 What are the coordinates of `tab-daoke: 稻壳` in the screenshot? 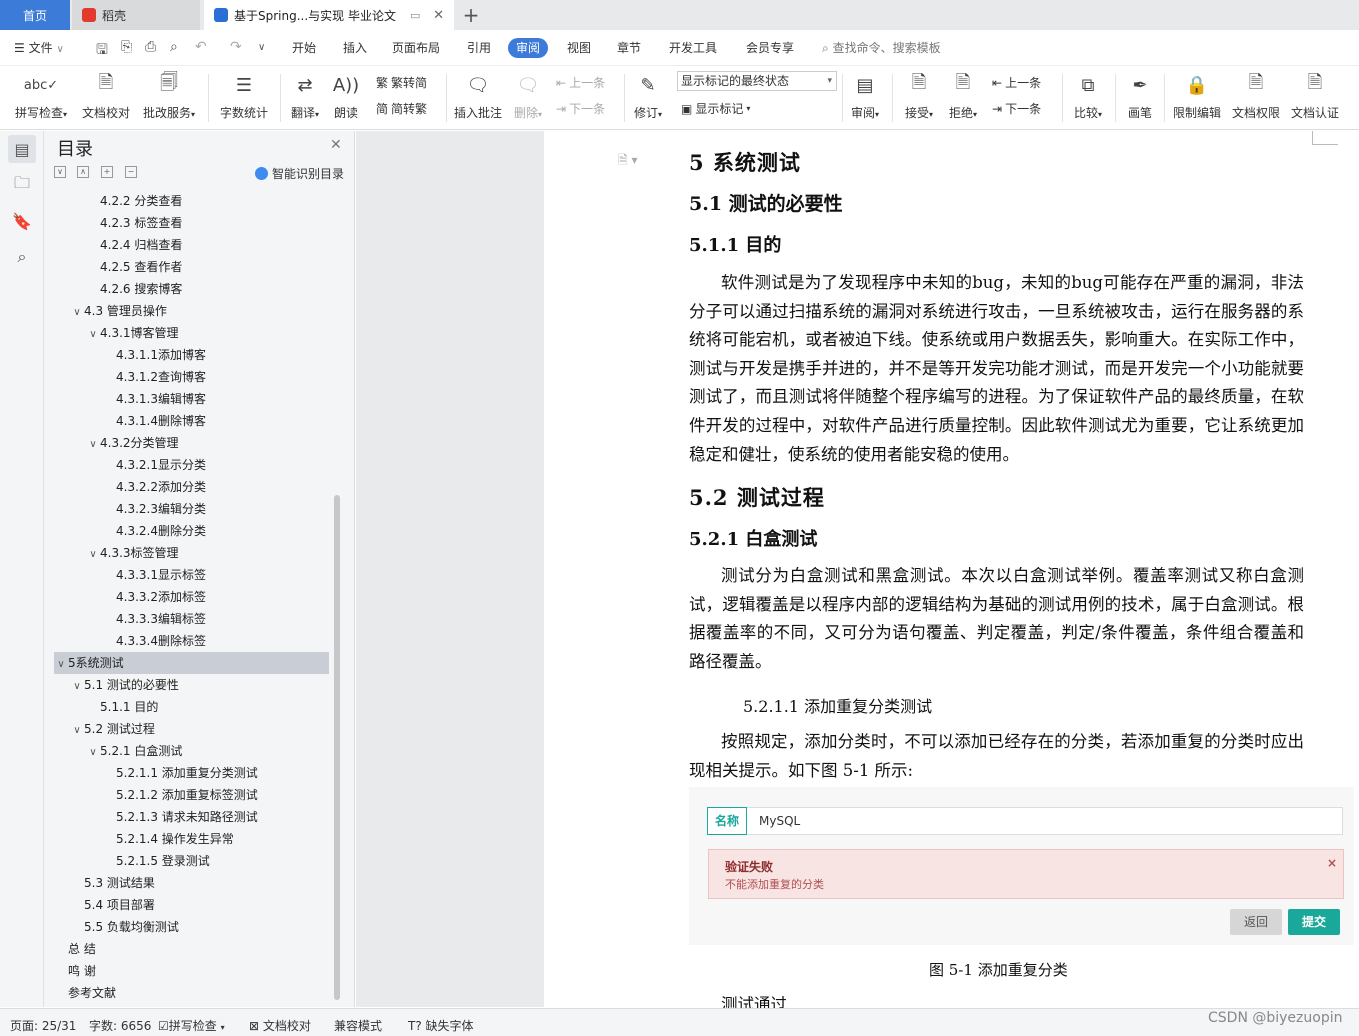 It's located at (136, 15).